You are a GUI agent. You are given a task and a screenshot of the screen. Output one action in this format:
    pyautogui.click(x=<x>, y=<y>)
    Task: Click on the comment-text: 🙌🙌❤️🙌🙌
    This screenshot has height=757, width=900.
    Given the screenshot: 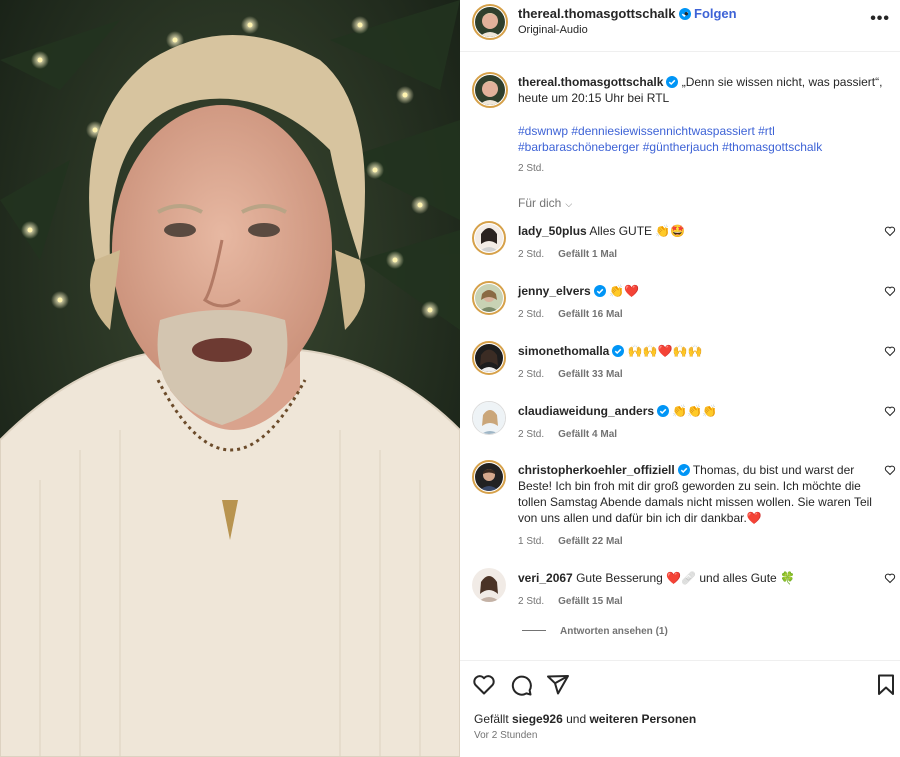 What is the action you would take?
    pyautogui.click(x=665, y=351)
    